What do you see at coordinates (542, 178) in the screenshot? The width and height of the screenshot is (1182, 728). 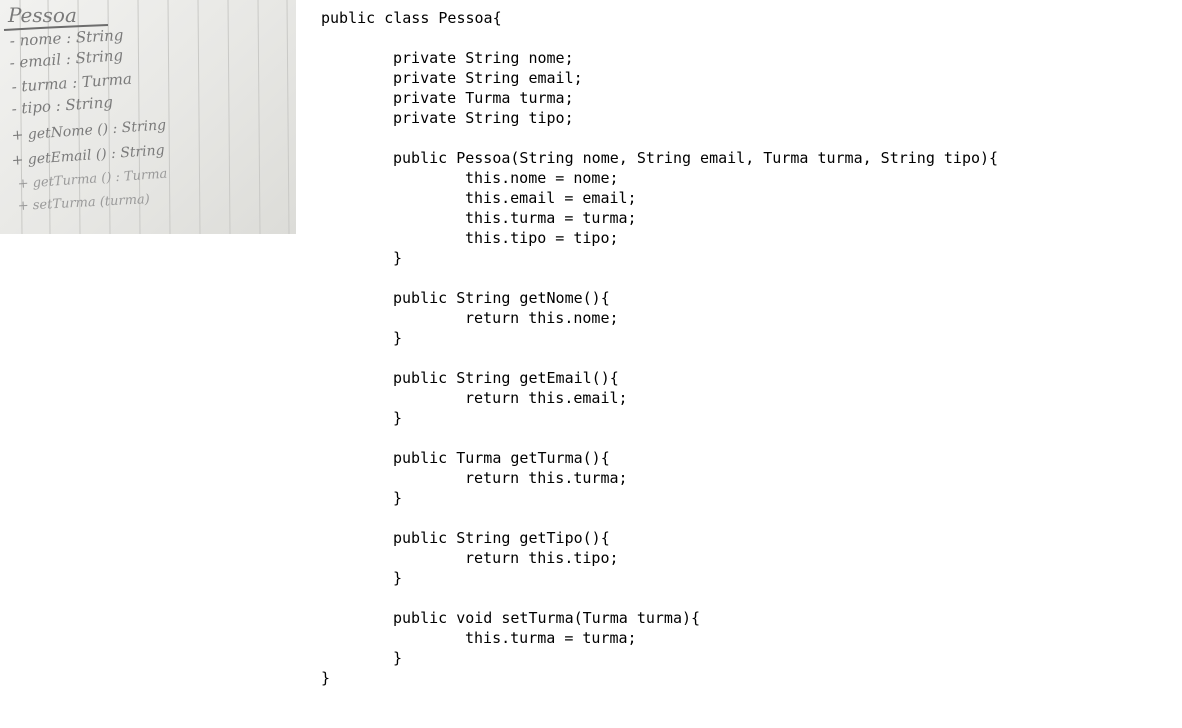 I see `code-line: this.nome = nome;` at bounding box center [542, 178].